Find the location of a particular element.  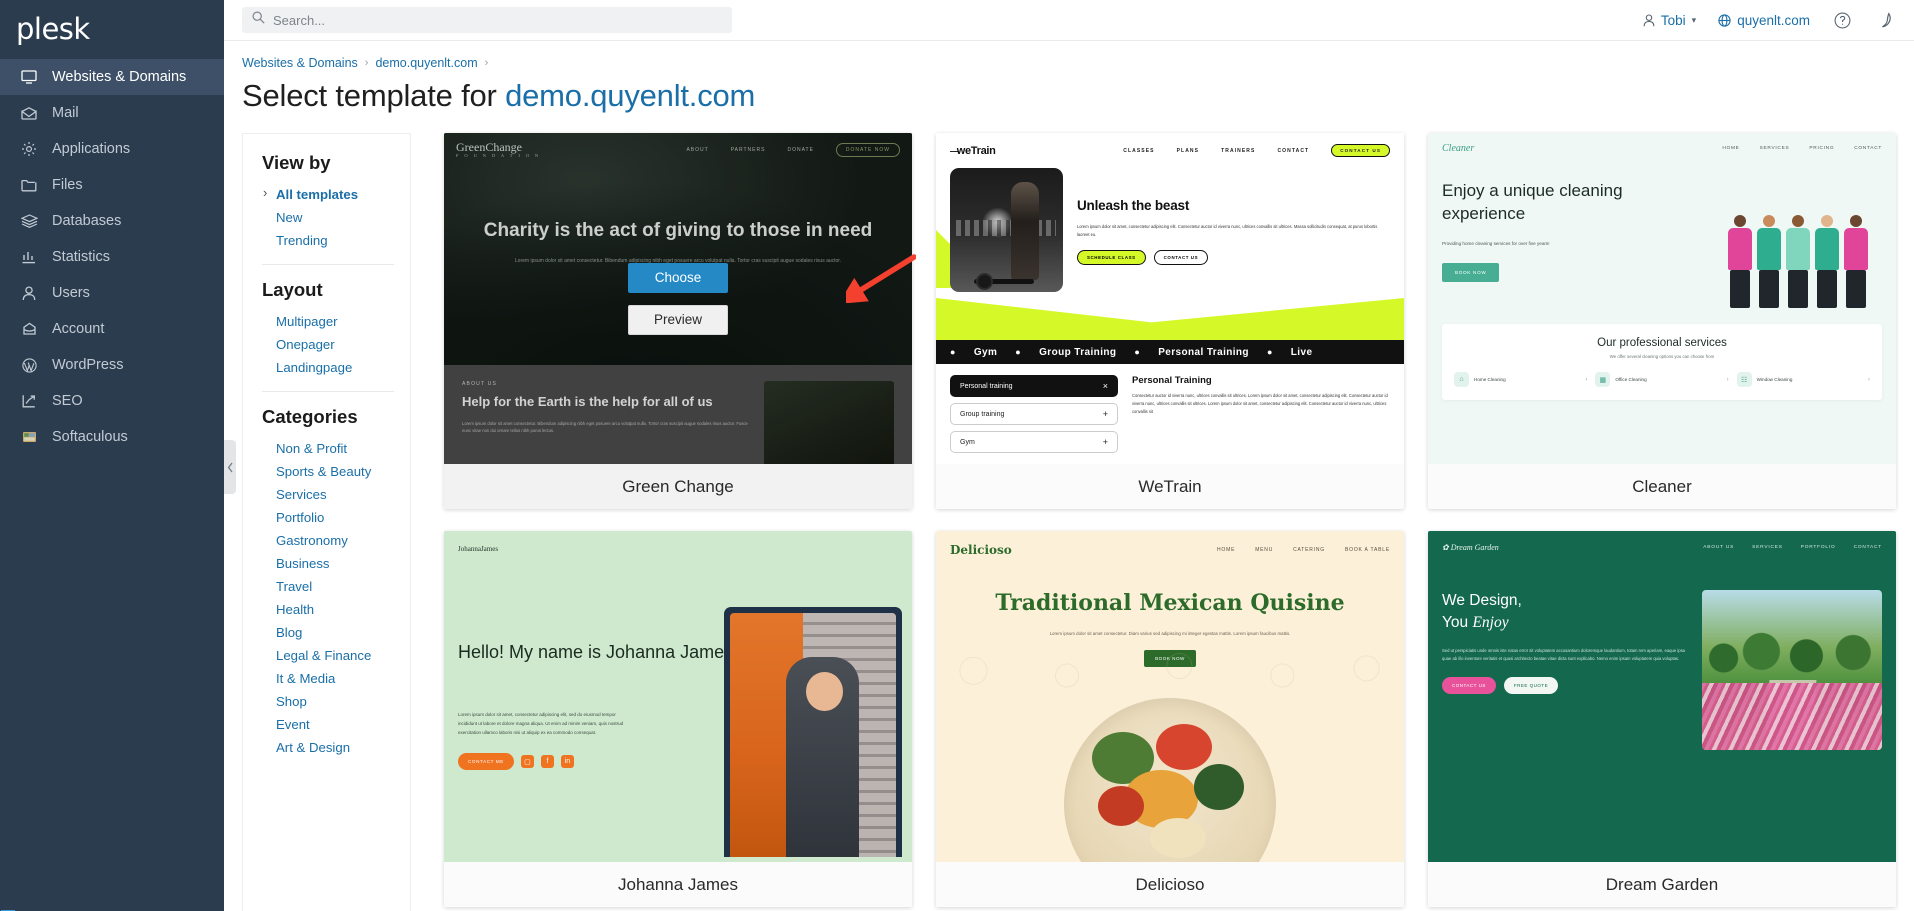

wt-buttons: SCHEDULE CLASS CONTACT US is located at coordinates (1233, 258).